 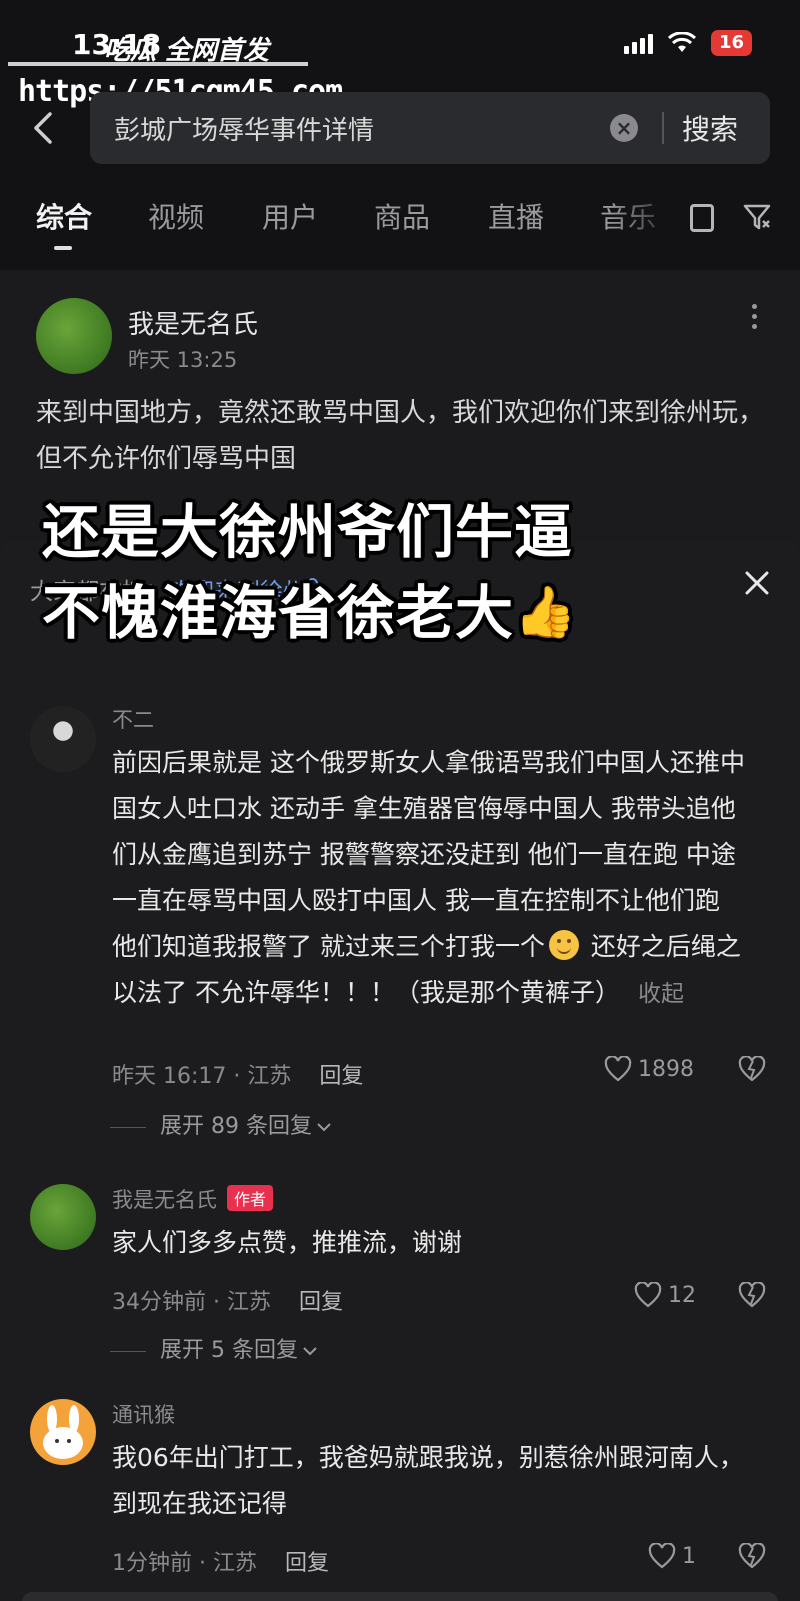 What do you see at coordinates (546, 612) in the screenshot?
I see `thumbs-up-icon: 👍` at bounding box center [546, 612].